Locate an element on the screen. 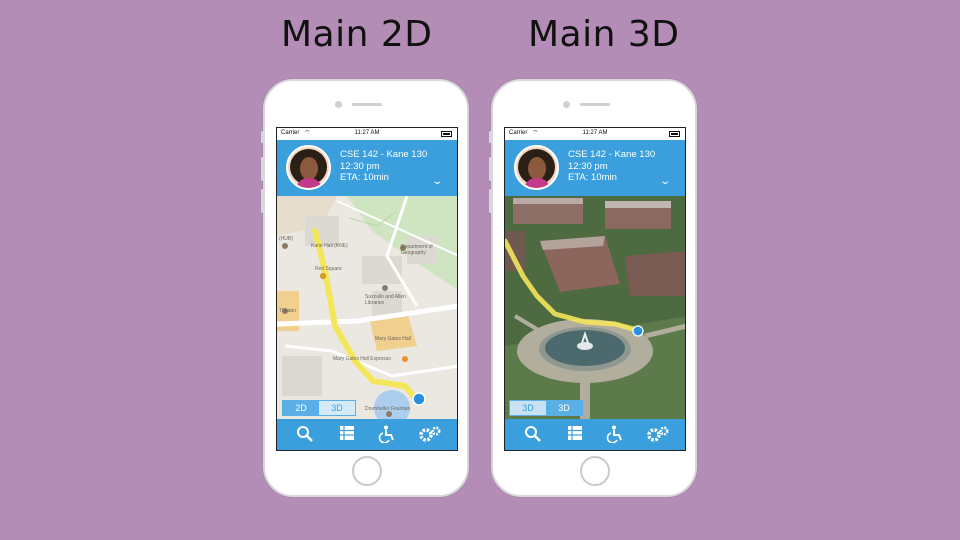 This screenshot has width=960, height=540. view-toggle: 2D 3D is located at coordinates (319, 408).